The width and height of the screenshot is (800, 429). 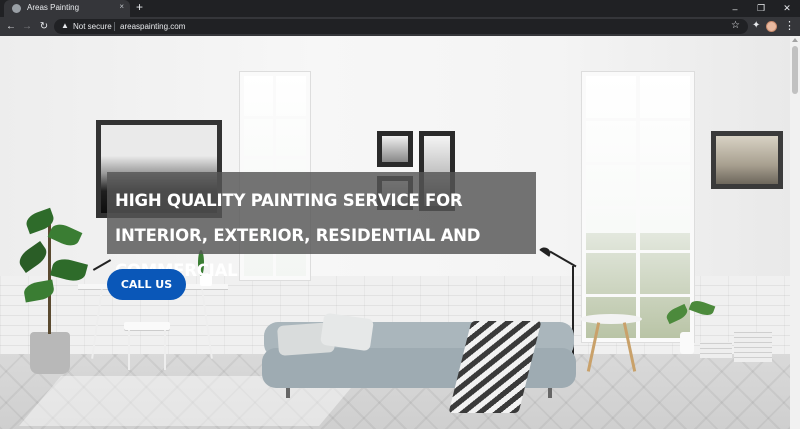 I want to click on new-tab-button: +, so click(x=139, y=7).